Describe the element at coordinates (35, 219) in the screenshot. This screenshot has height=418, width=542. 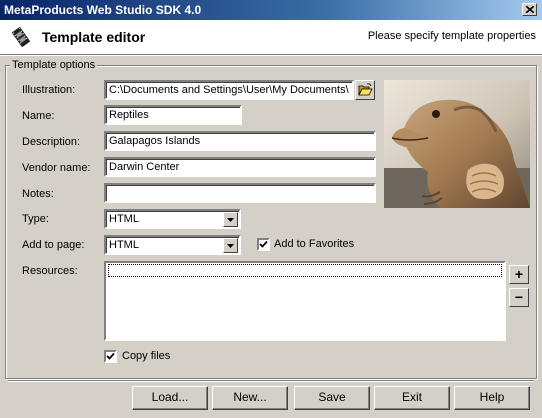
I see `type-label: Type:` at that location.